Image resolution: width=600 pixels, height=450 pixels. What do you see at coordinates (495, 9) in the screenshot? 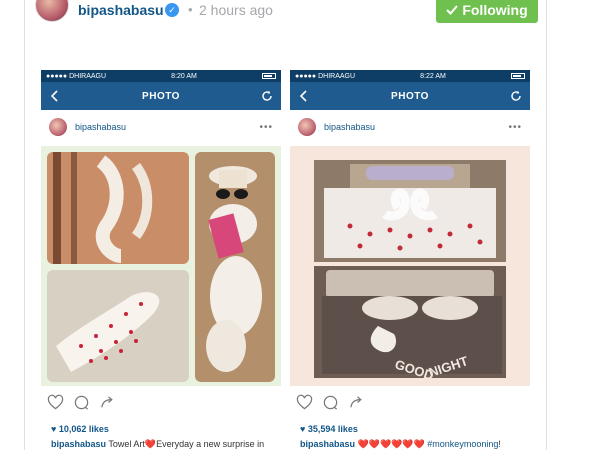
I see `following-button-label: Following` at bounding box center [495, 9].